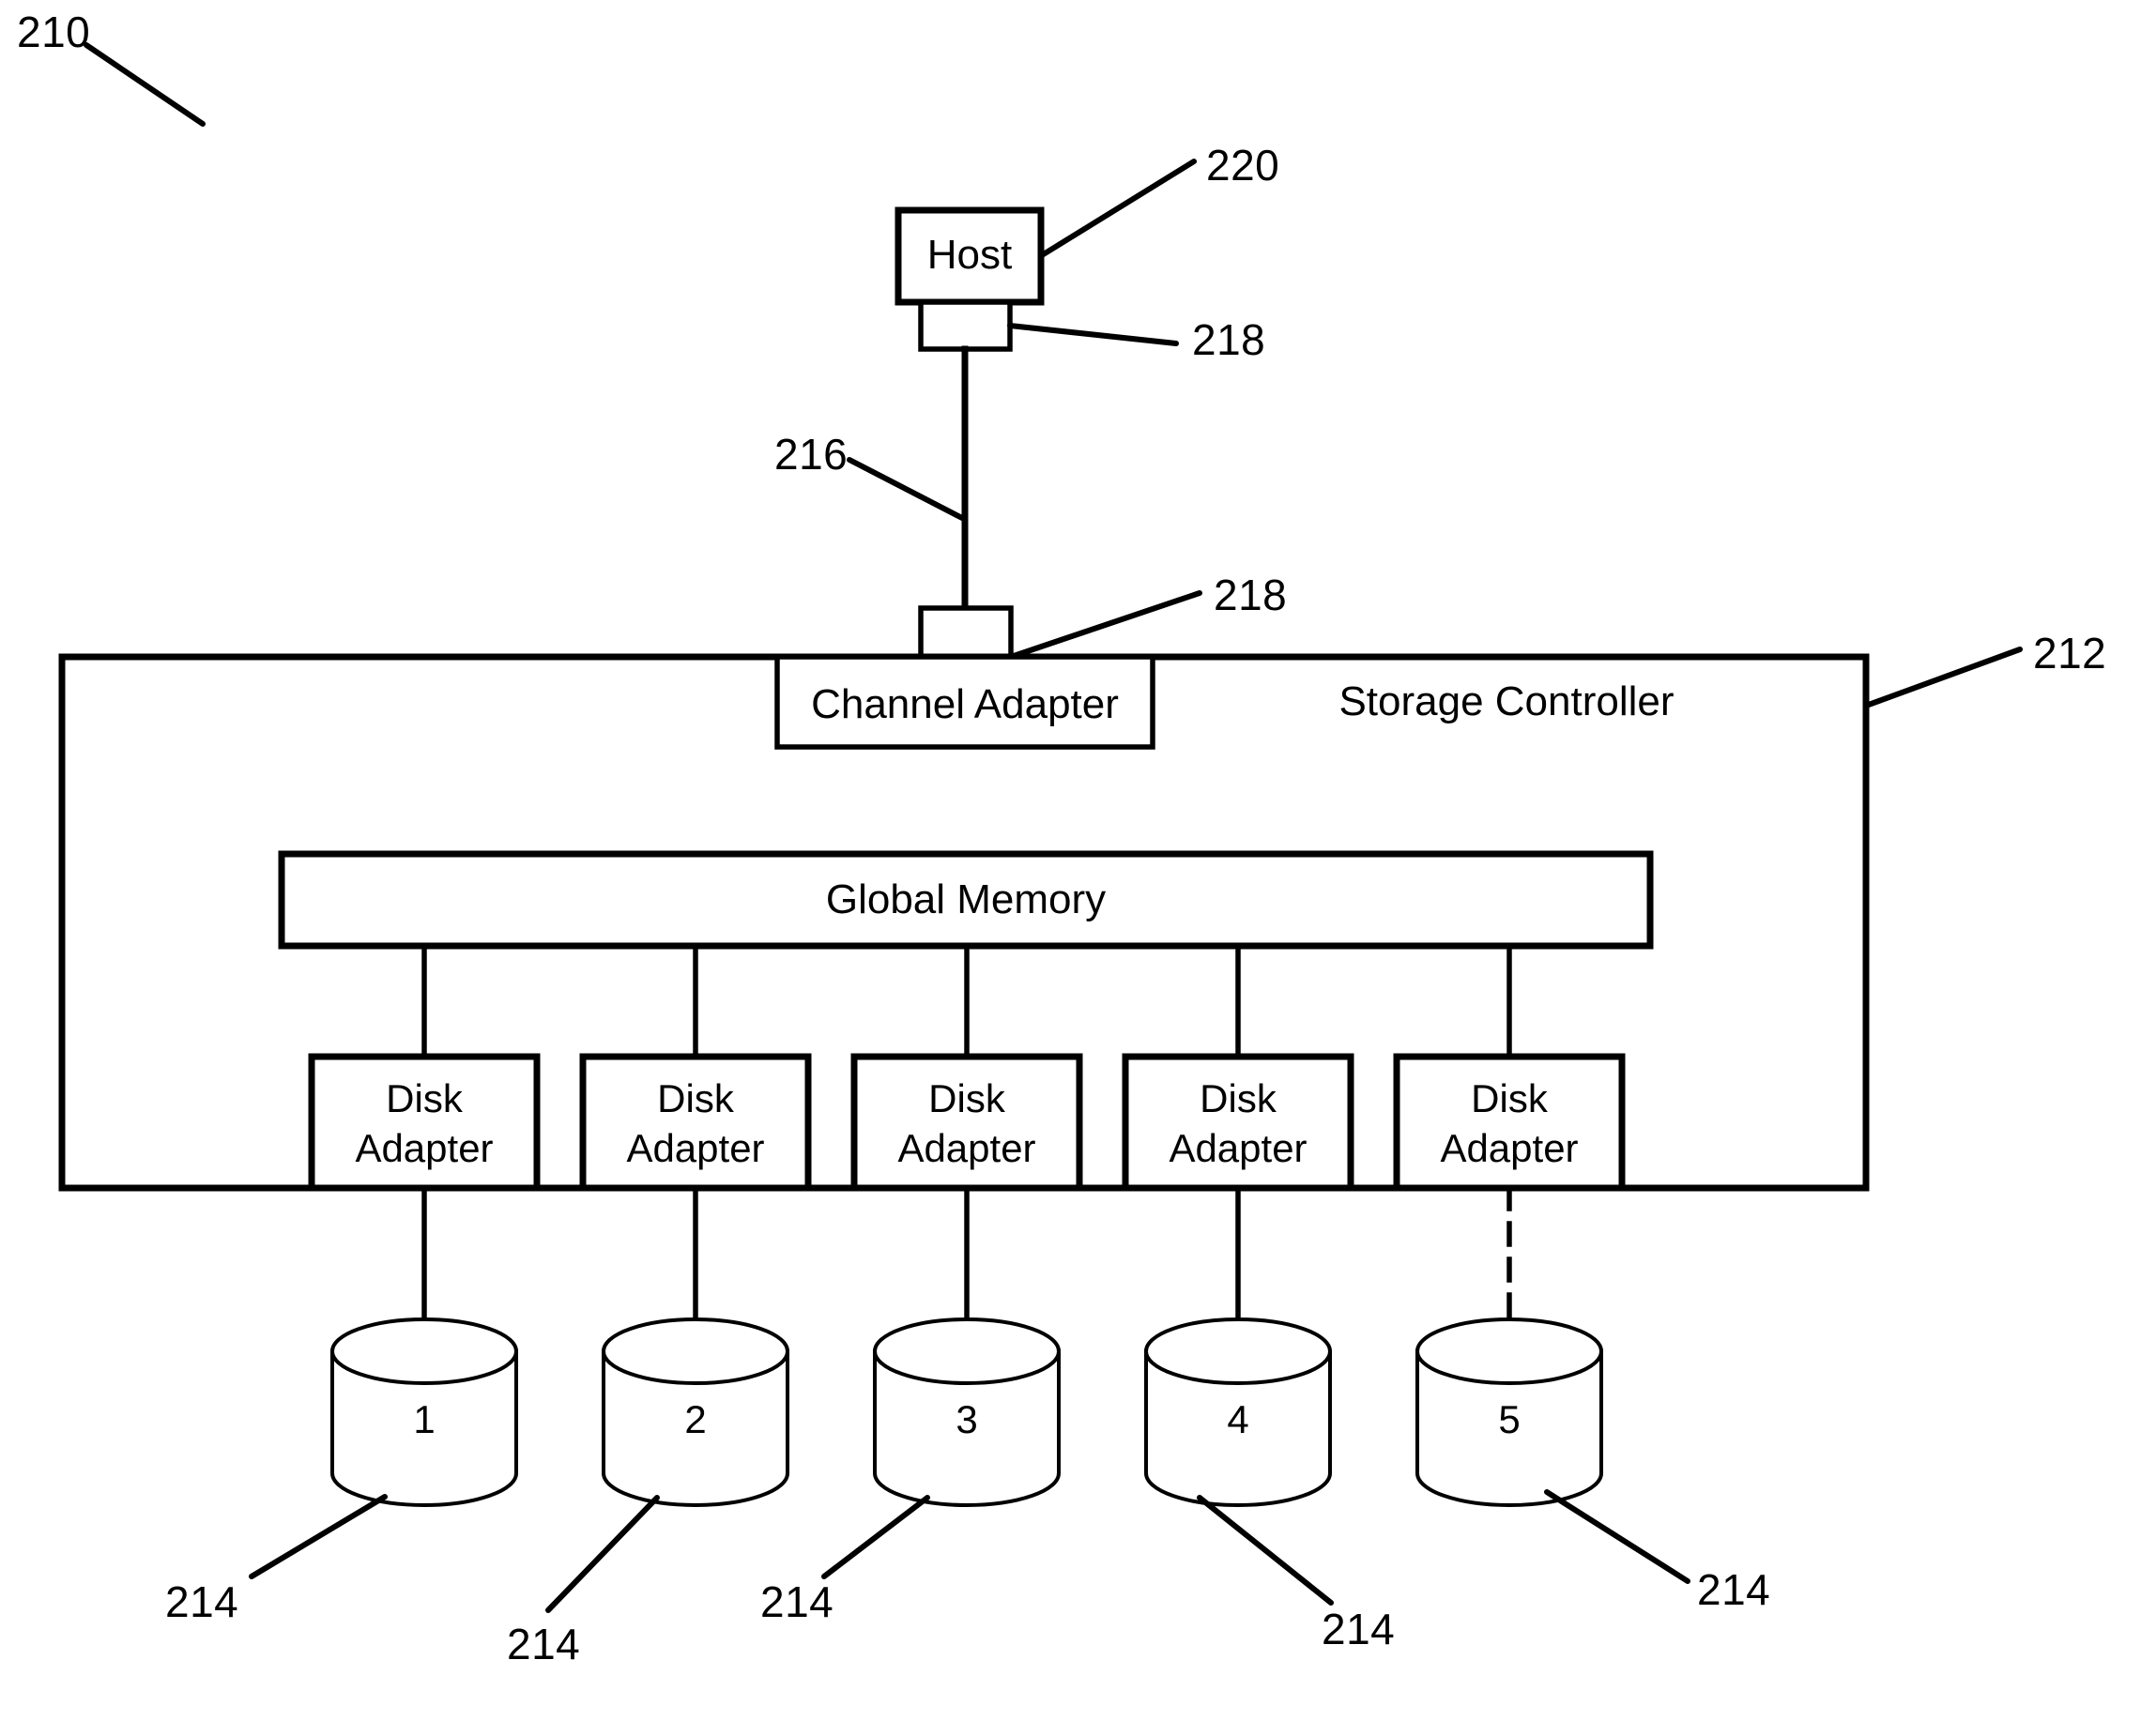  What do you see at coordinates (966, 632) in the screenshot?
I see `controller-adapter-box` at bounding box center [966, 632].